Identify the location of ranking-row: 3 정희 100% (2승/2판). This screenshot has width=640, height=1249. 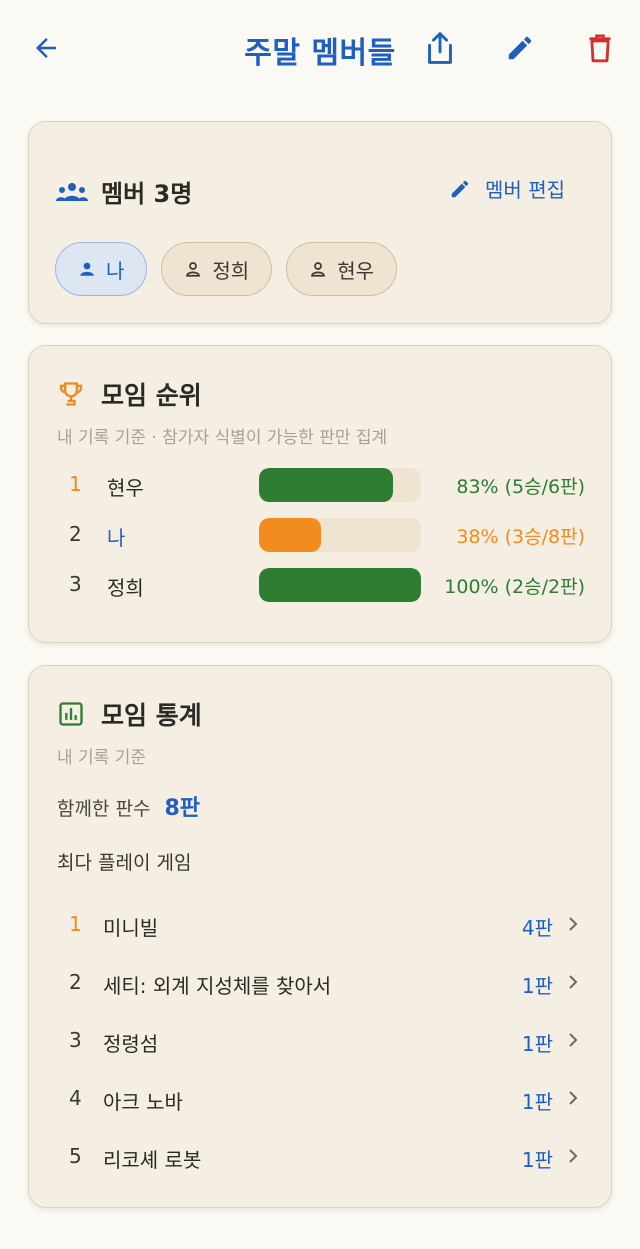
(321, 584).